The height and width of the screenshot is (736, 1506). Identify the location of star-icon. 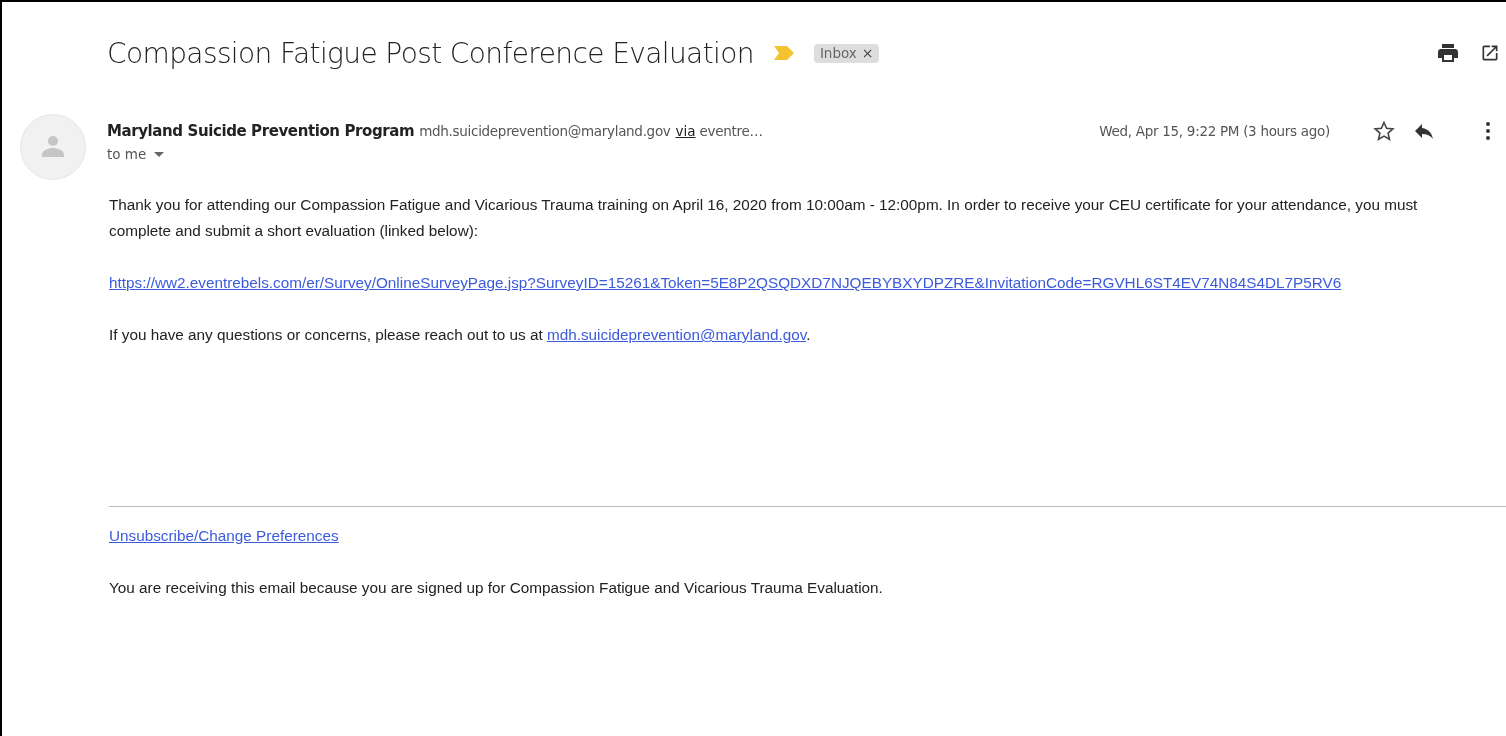
(1384, 131).